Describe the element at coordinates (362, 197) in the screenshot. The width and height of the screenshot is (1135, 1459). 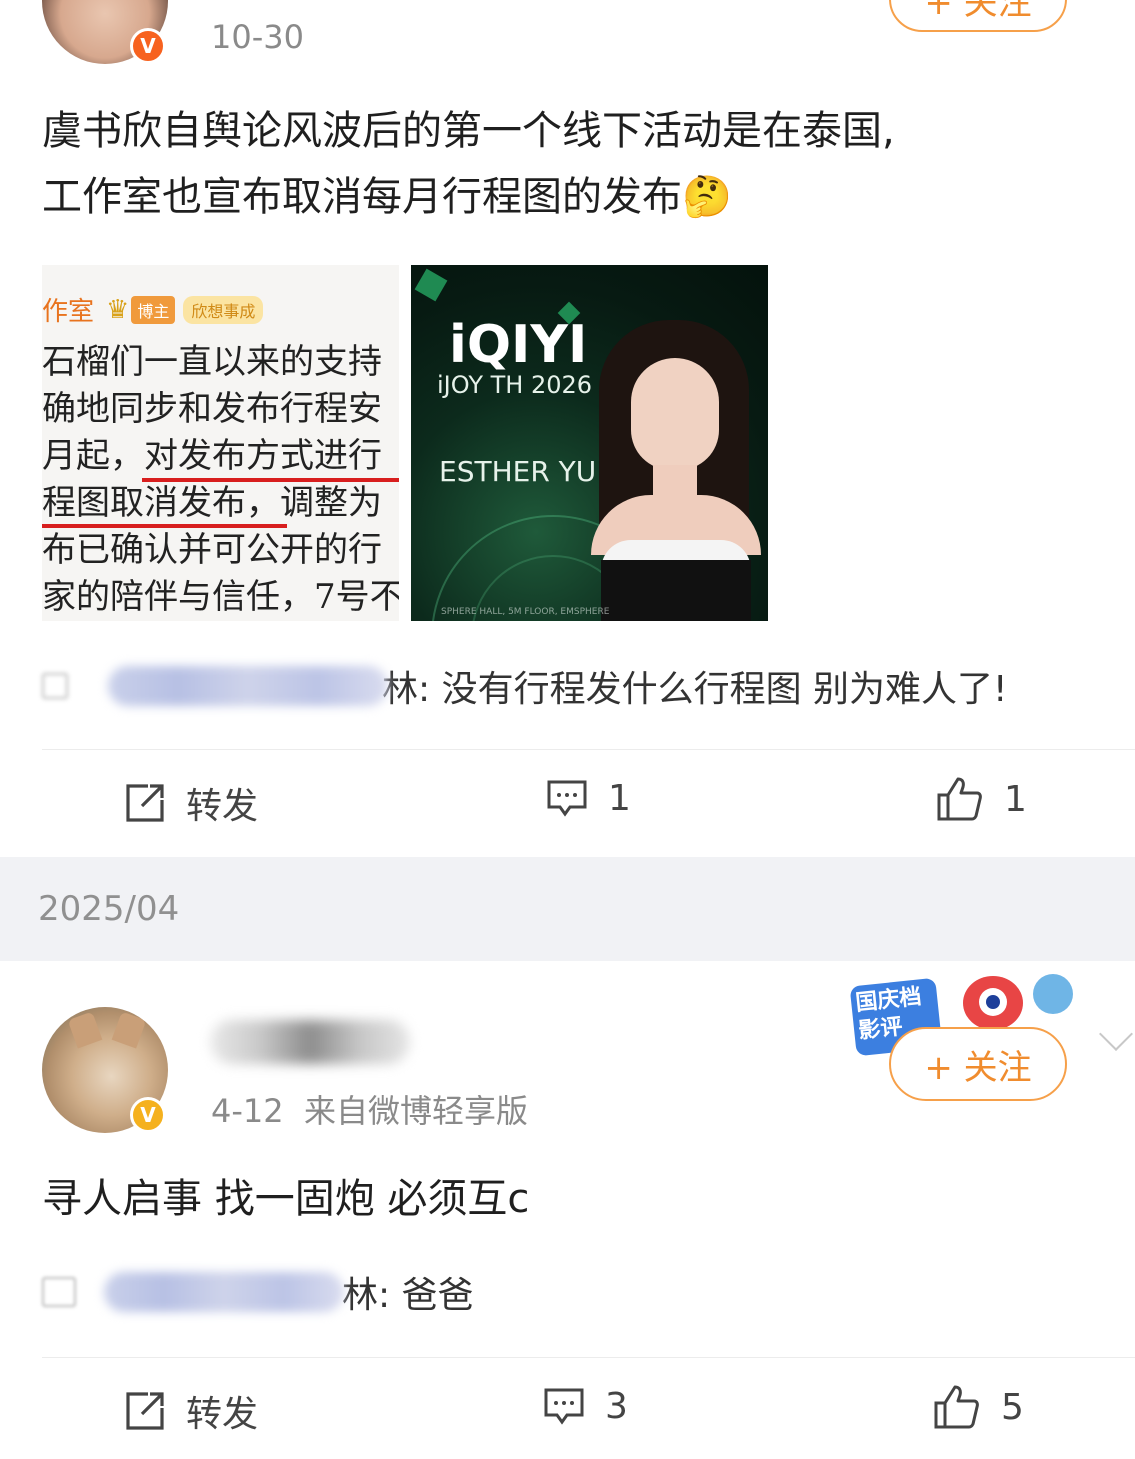
I see `post1-text-line2: 工作室也宣布取消每月行程图的发布` at that location.